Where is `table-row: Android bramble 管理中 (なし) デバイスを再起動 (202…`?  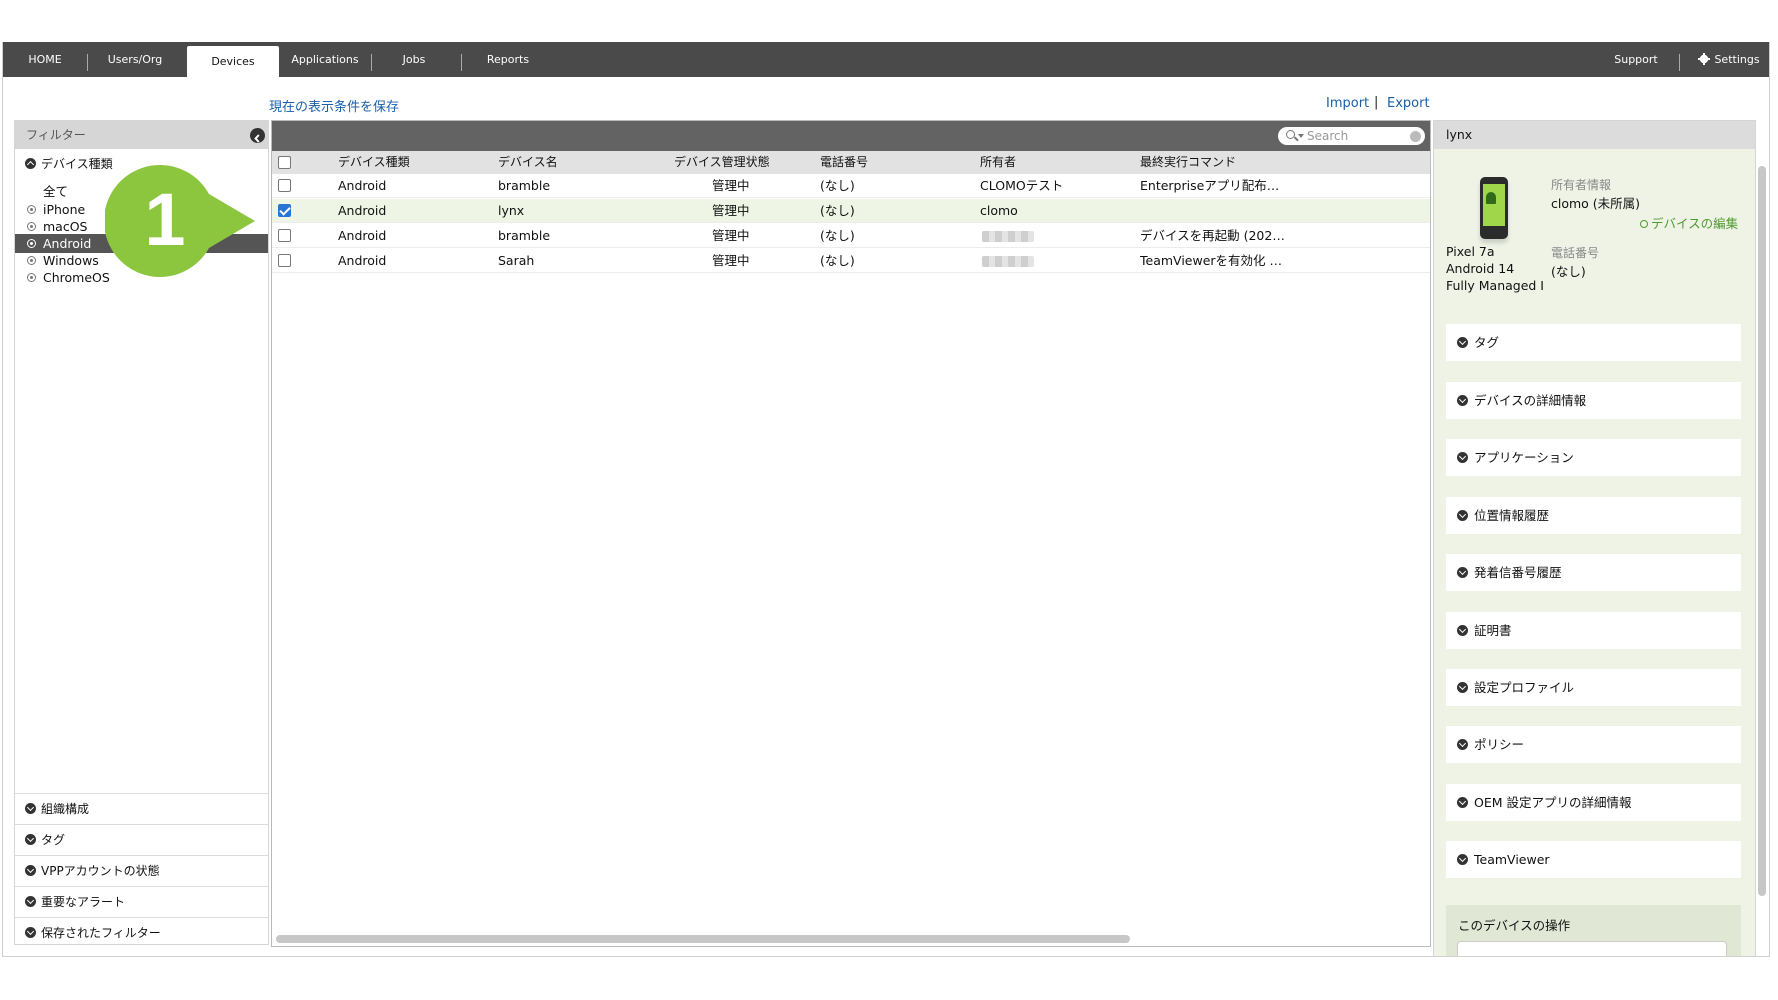 table-row: Android bramble 管理中 (なし) デバイスを再起動 (202… is located at coordinates (851, 236).